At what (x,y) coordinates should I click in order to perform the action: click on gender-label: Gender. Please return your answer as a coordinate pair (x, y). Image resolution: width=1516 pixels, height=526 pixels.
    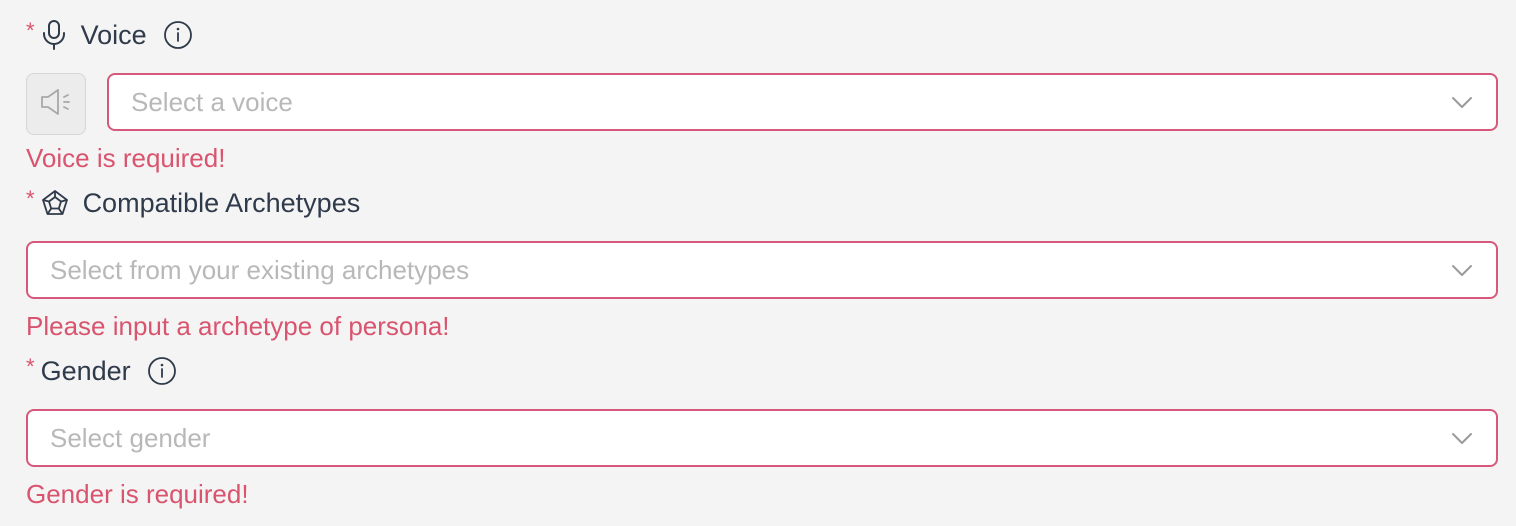
    Looking at the image, I should click on (85, 370).